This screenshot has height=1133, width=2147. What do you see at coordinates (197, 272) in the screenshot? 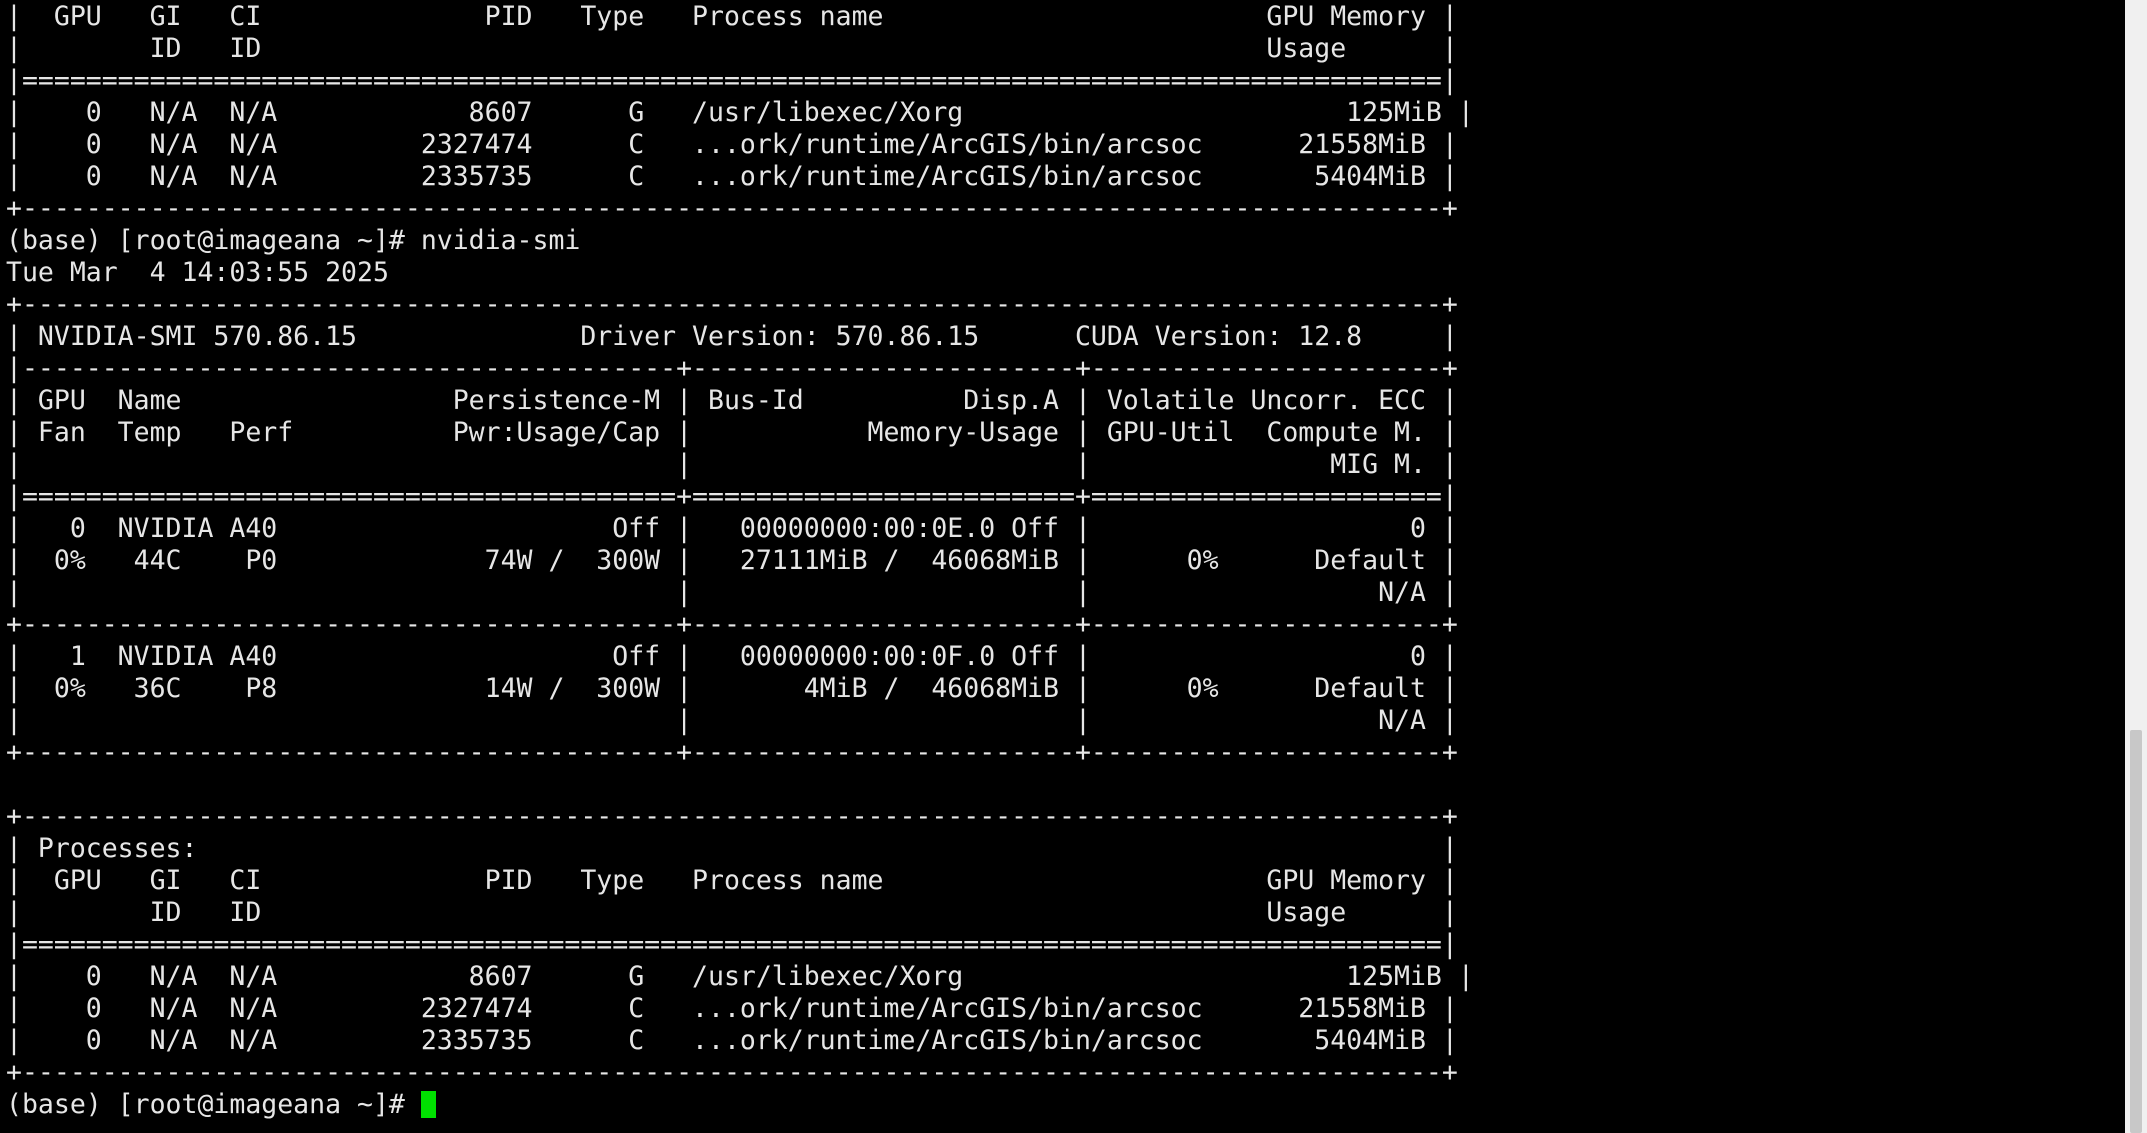
I see `terminal-line: Tue Mar 4 14:03:55 2025` at bounding box center [197, 272].